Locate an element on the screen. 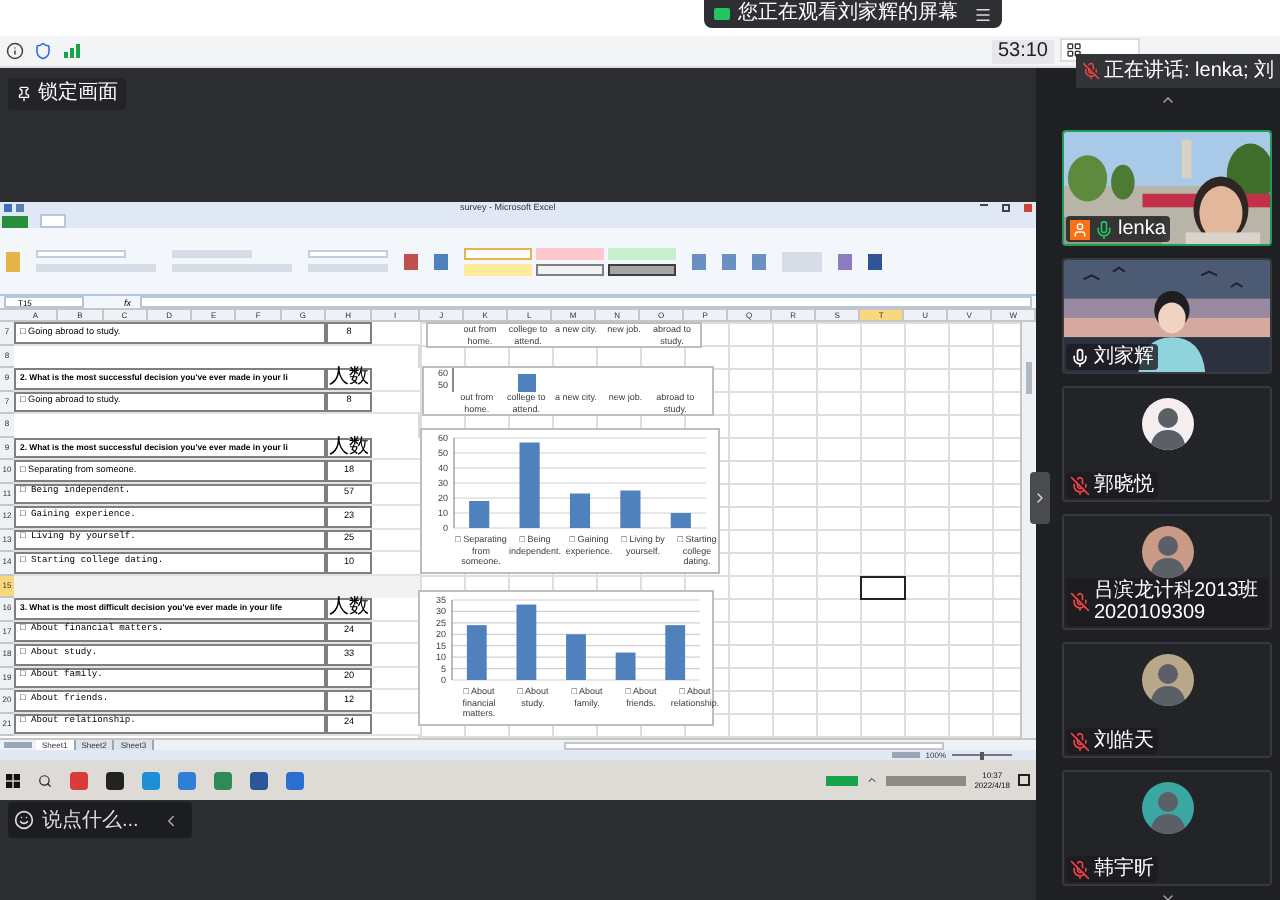 This screenshot has width=1280, height=900. vertical-scrollbar is located at coordinates (1028, 530).